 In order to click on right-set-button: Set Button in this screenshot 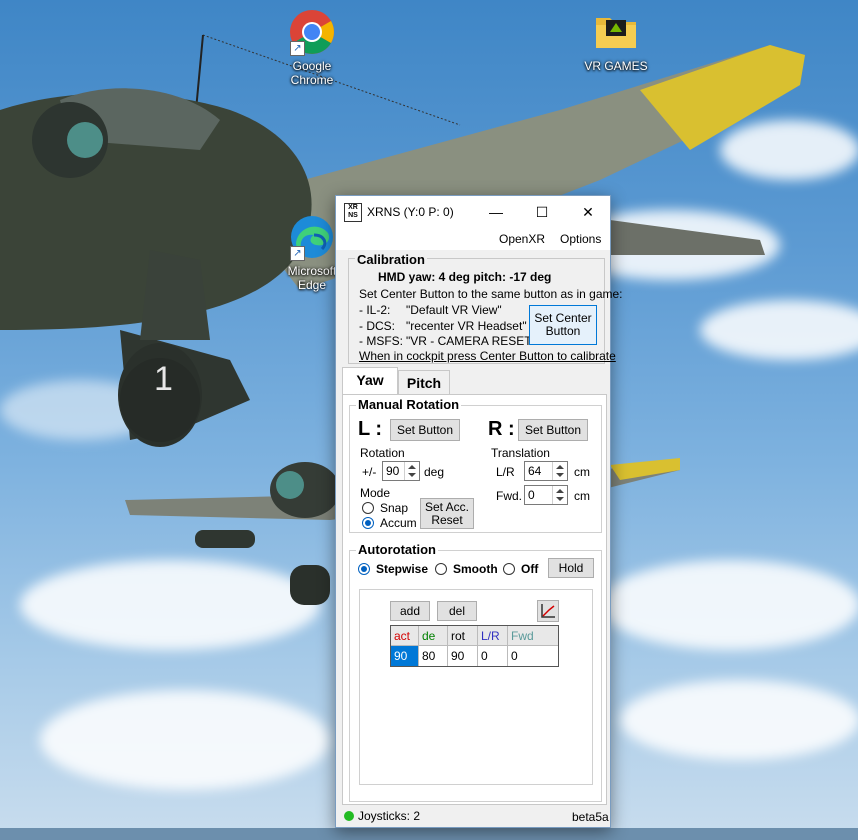, I will do `click(553, 430)`.